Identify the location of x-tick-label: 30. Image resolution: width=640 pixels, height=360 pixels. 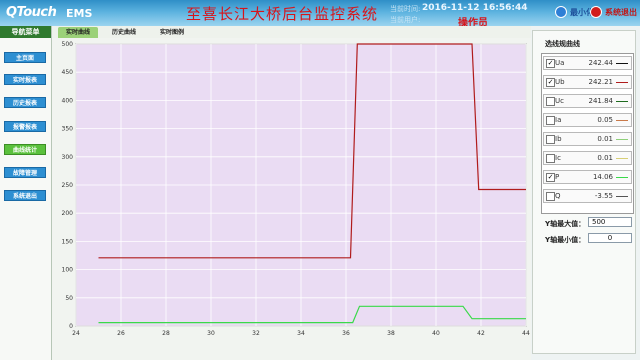
(211, 333).